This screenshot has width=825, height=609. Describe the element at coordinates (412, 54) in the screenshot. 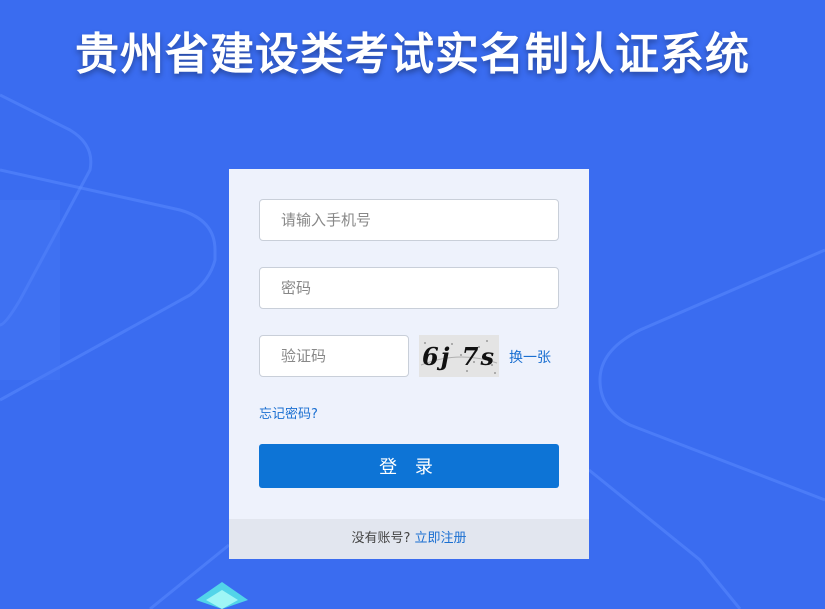

I see `page-title: 贵州省建设类考试实名制认证系统` at that location.